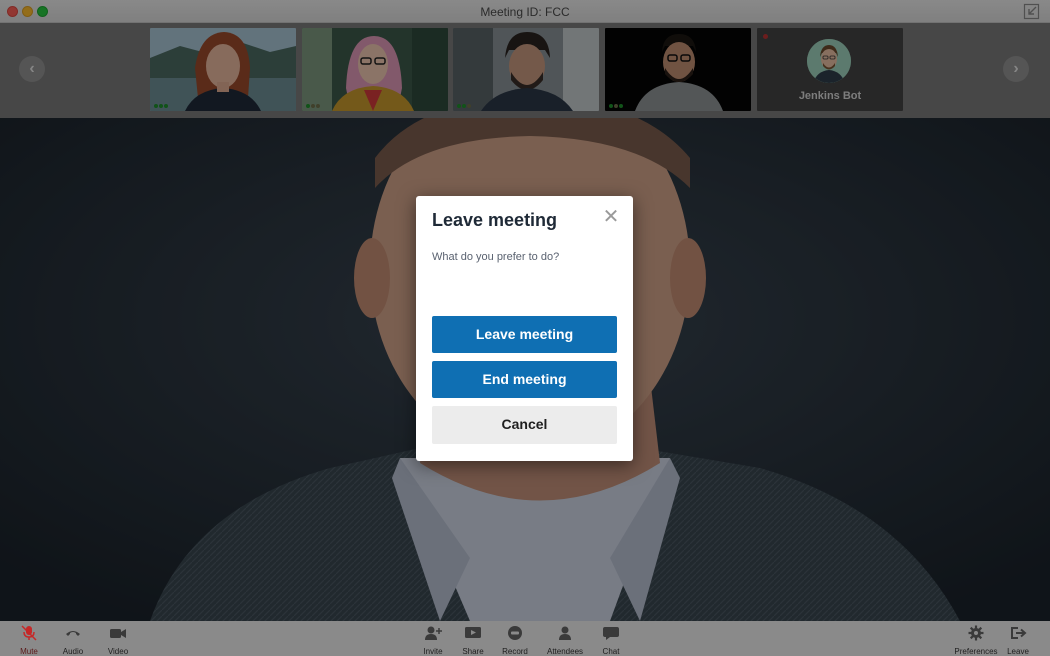 The height and width of the screenshot is (656, 1050). I want to click on gear-icon, so click(976, 633).